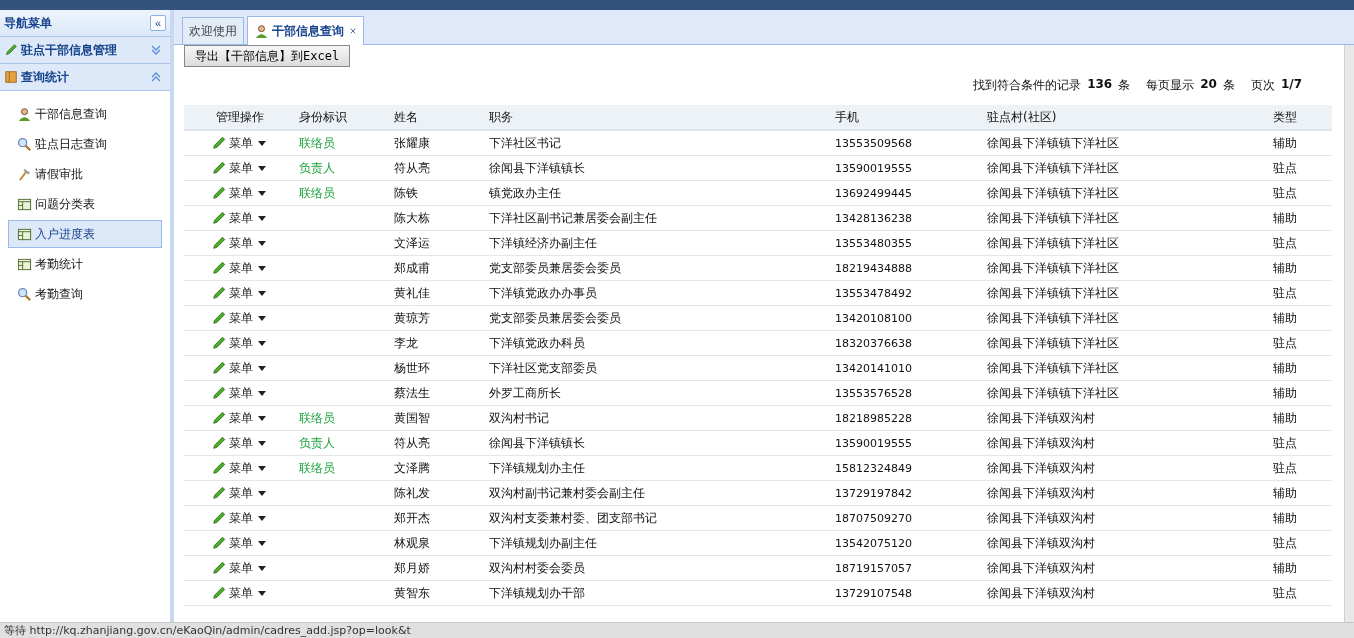  I want to click on role-text: 负责人, so click(317, 442).